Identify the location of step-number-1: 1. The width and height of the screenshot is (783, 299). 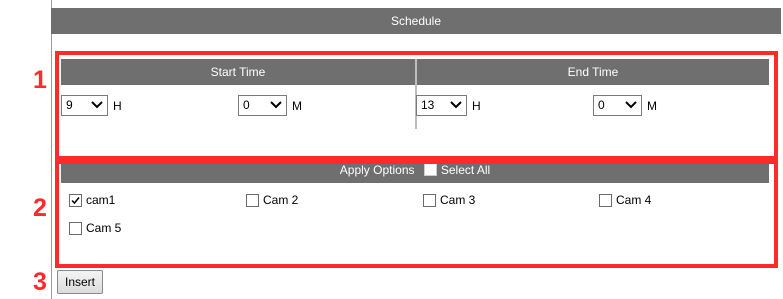
(40, 80).